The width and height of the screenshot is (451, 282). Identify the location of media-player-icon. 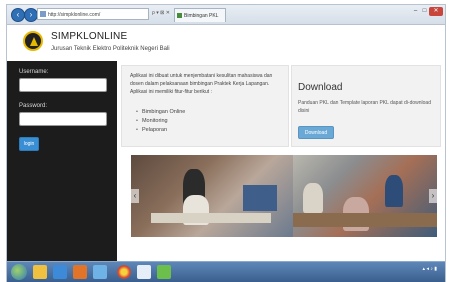
(80, 272).